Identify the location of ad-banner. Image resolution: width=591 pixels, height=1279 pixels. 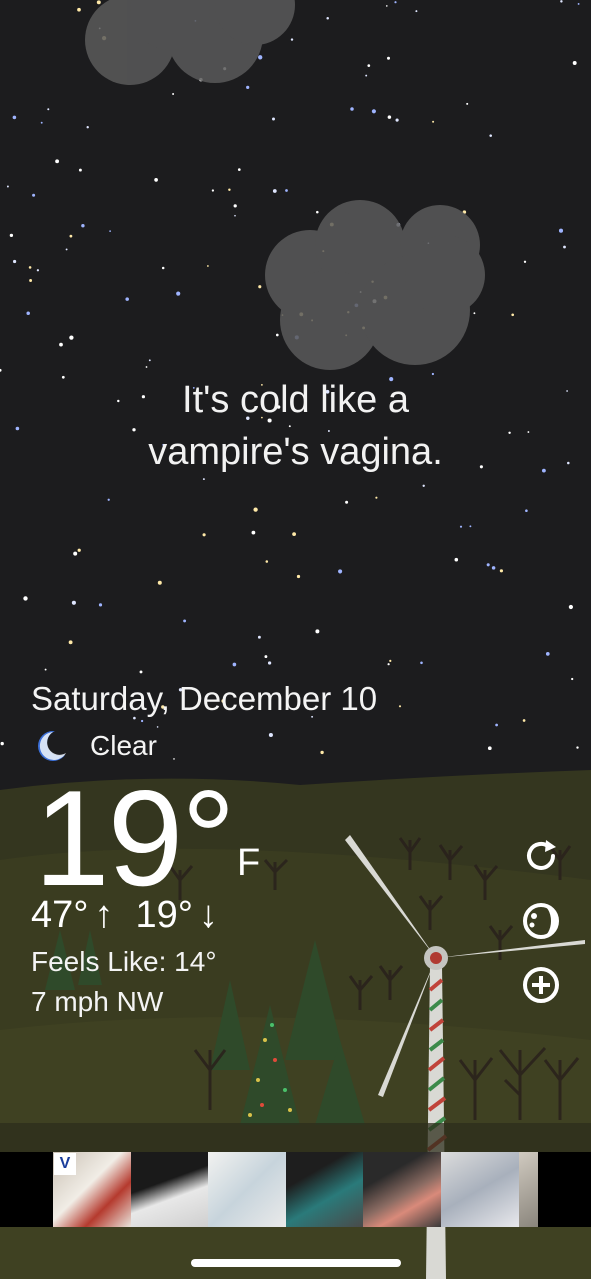
(295, 1189).